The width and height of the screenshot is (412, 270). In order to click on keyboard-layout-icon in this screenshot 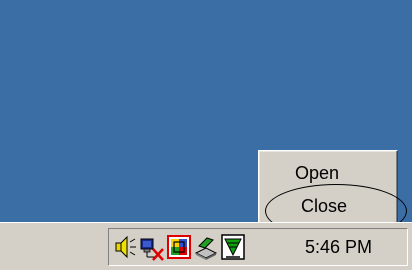, I will do `click(179, 247)`.